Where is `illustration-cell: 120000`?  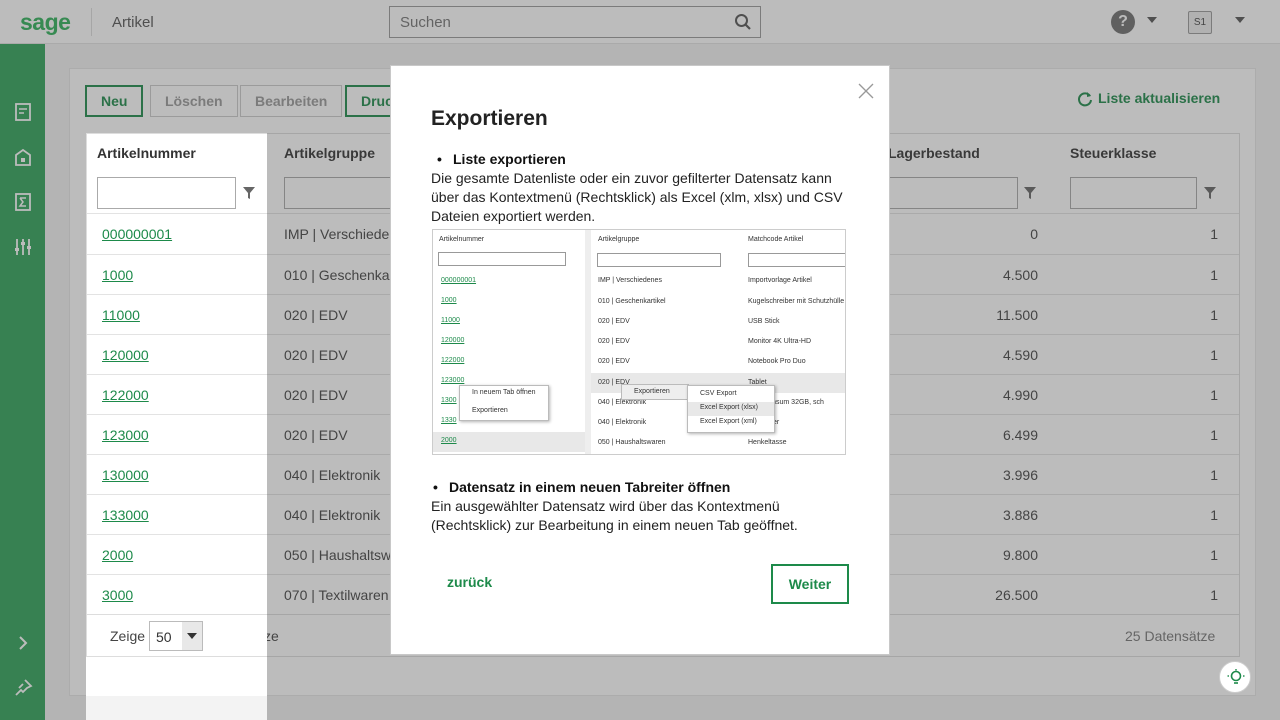 illustration-cell: 120000 is located at coordinates (453, 340).